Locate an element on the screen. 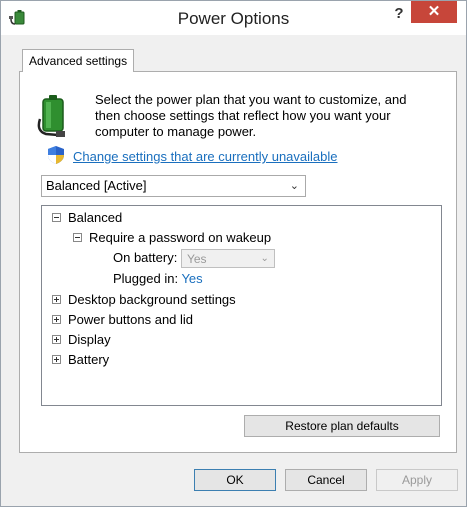 This screenshot has width=467, height=507. tree-item-label: Balanced is located at coordinates (95, 217).